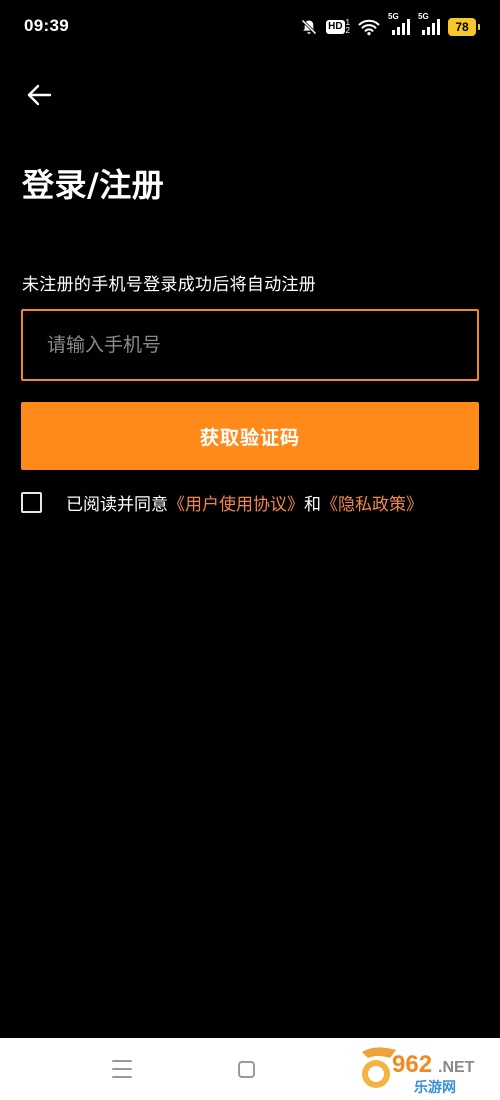 Image resolution: width=500 pixels, height=1100 pixels. Describe the element at coordinates (309, 27) in the screenshot. I see `mute-bell-icon` at that location.